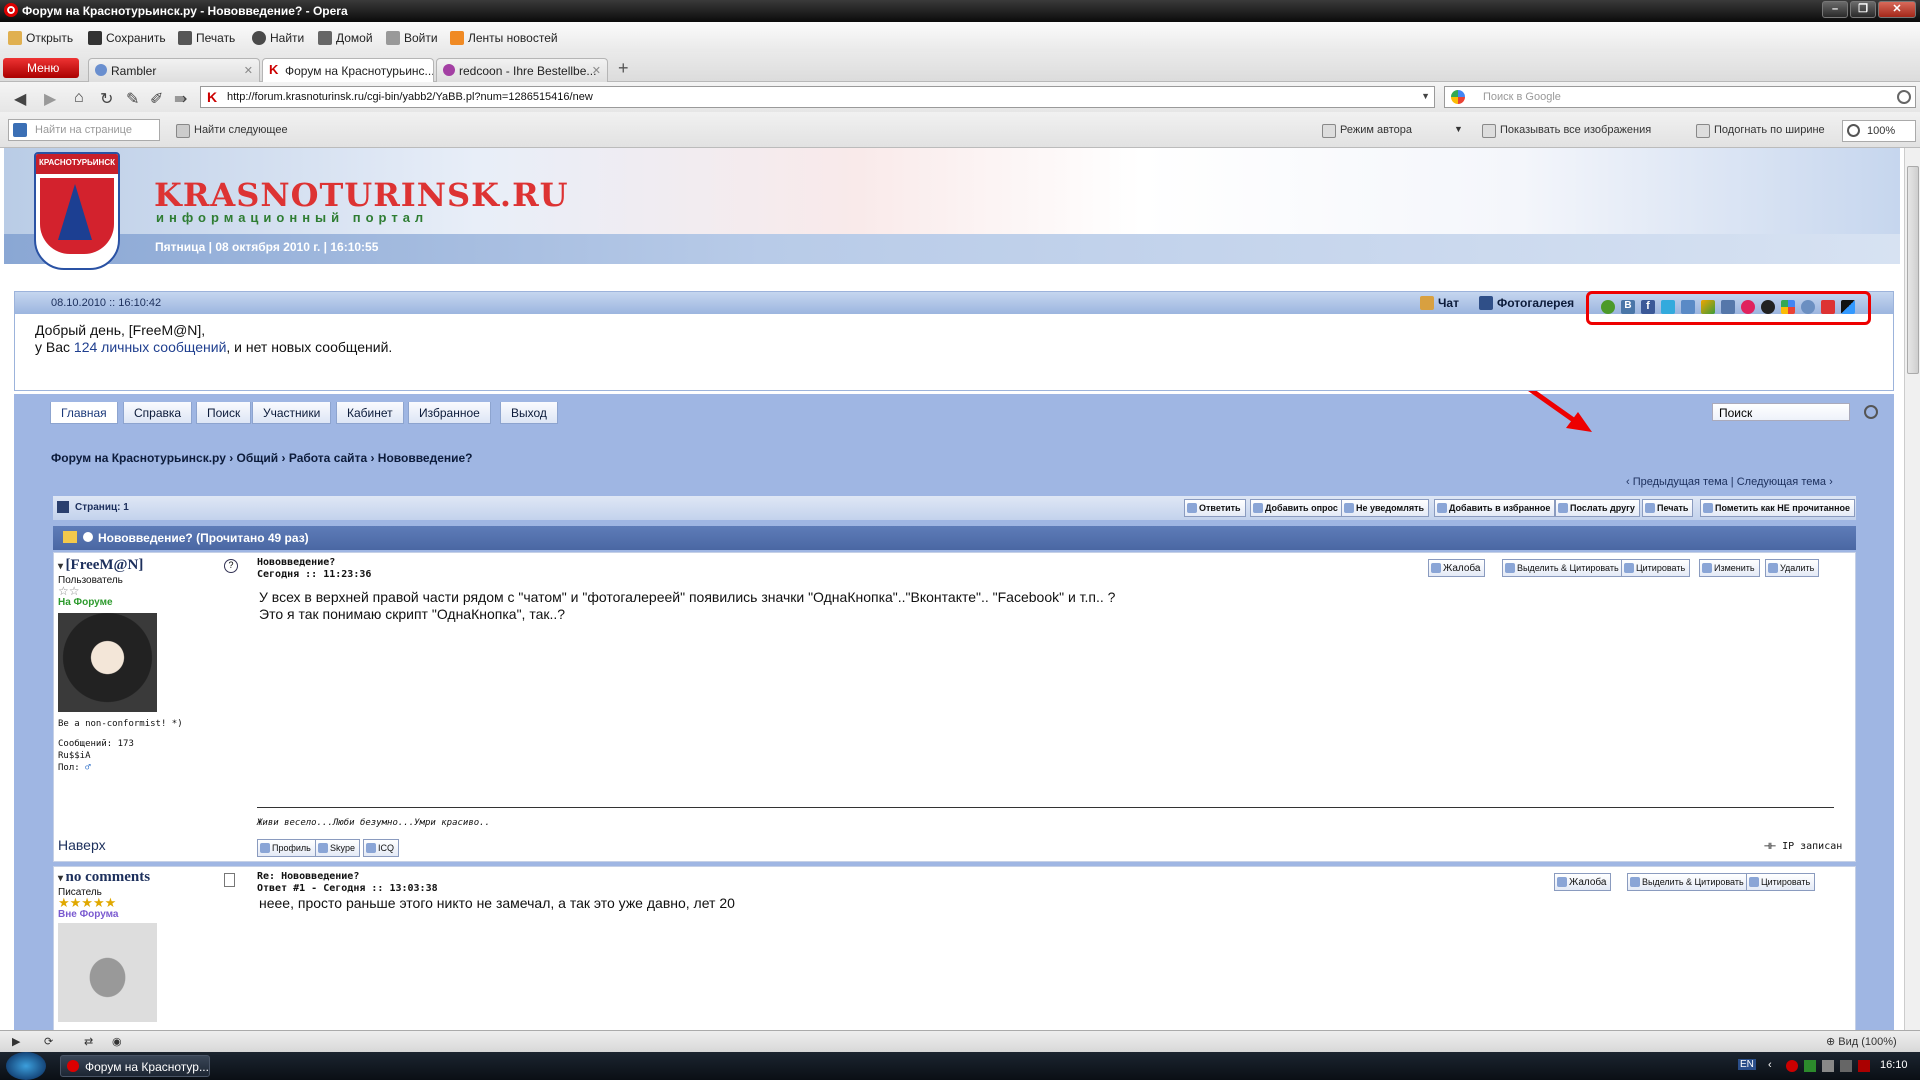 This screenshot has height=1080, width=1920. I want to click on site-name: KRASNOTURINSK.RU, so click(361, 195).